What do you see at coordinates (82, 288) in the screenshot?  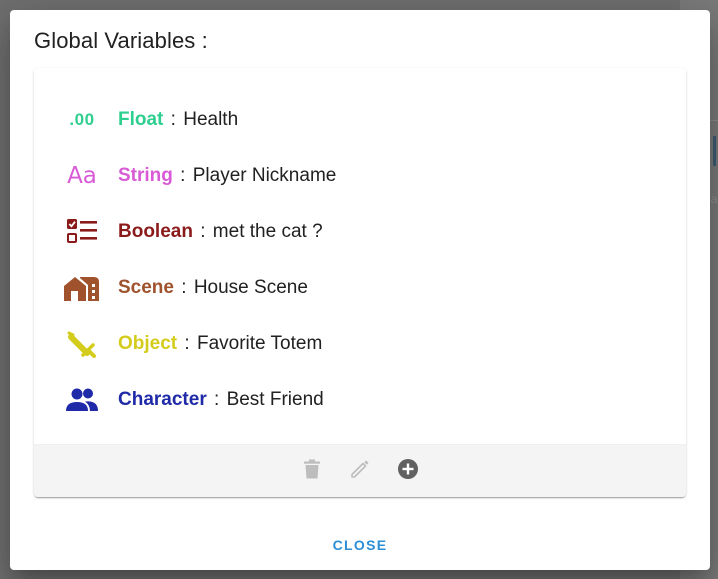 I see `house-icon` at bounding box center [82, 288].